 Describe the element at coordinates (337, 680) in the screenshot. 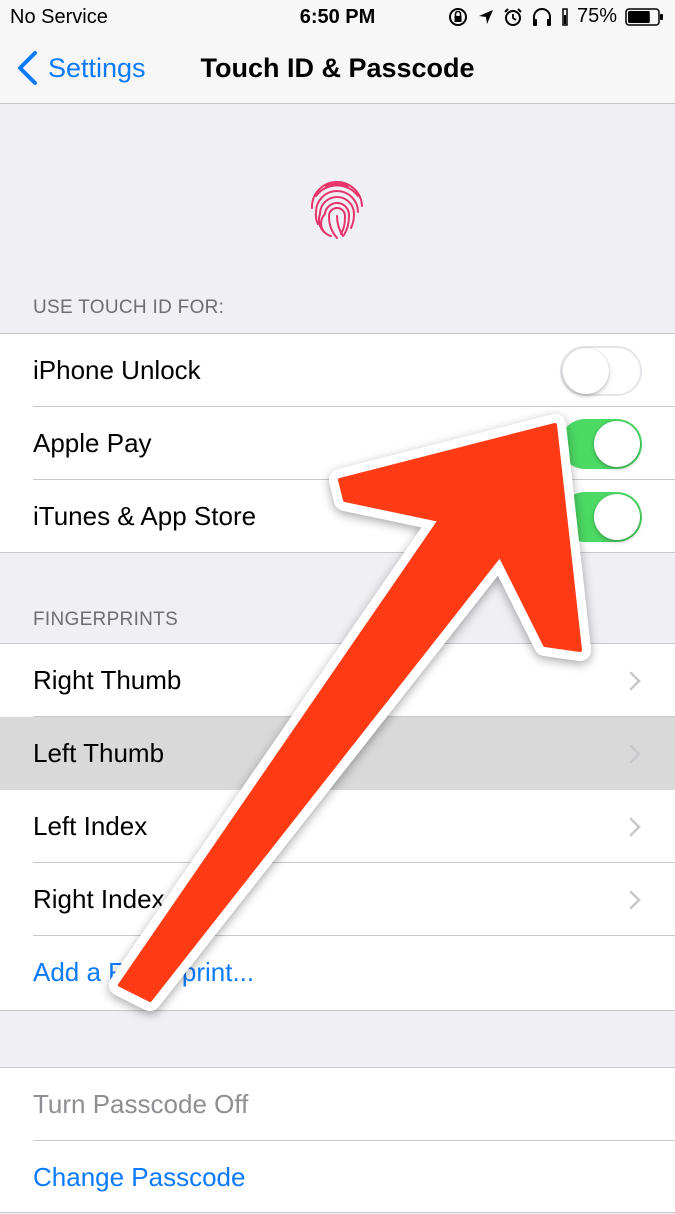

I see `fingerprint-row-right-thumb: Right Thumb` at that location.